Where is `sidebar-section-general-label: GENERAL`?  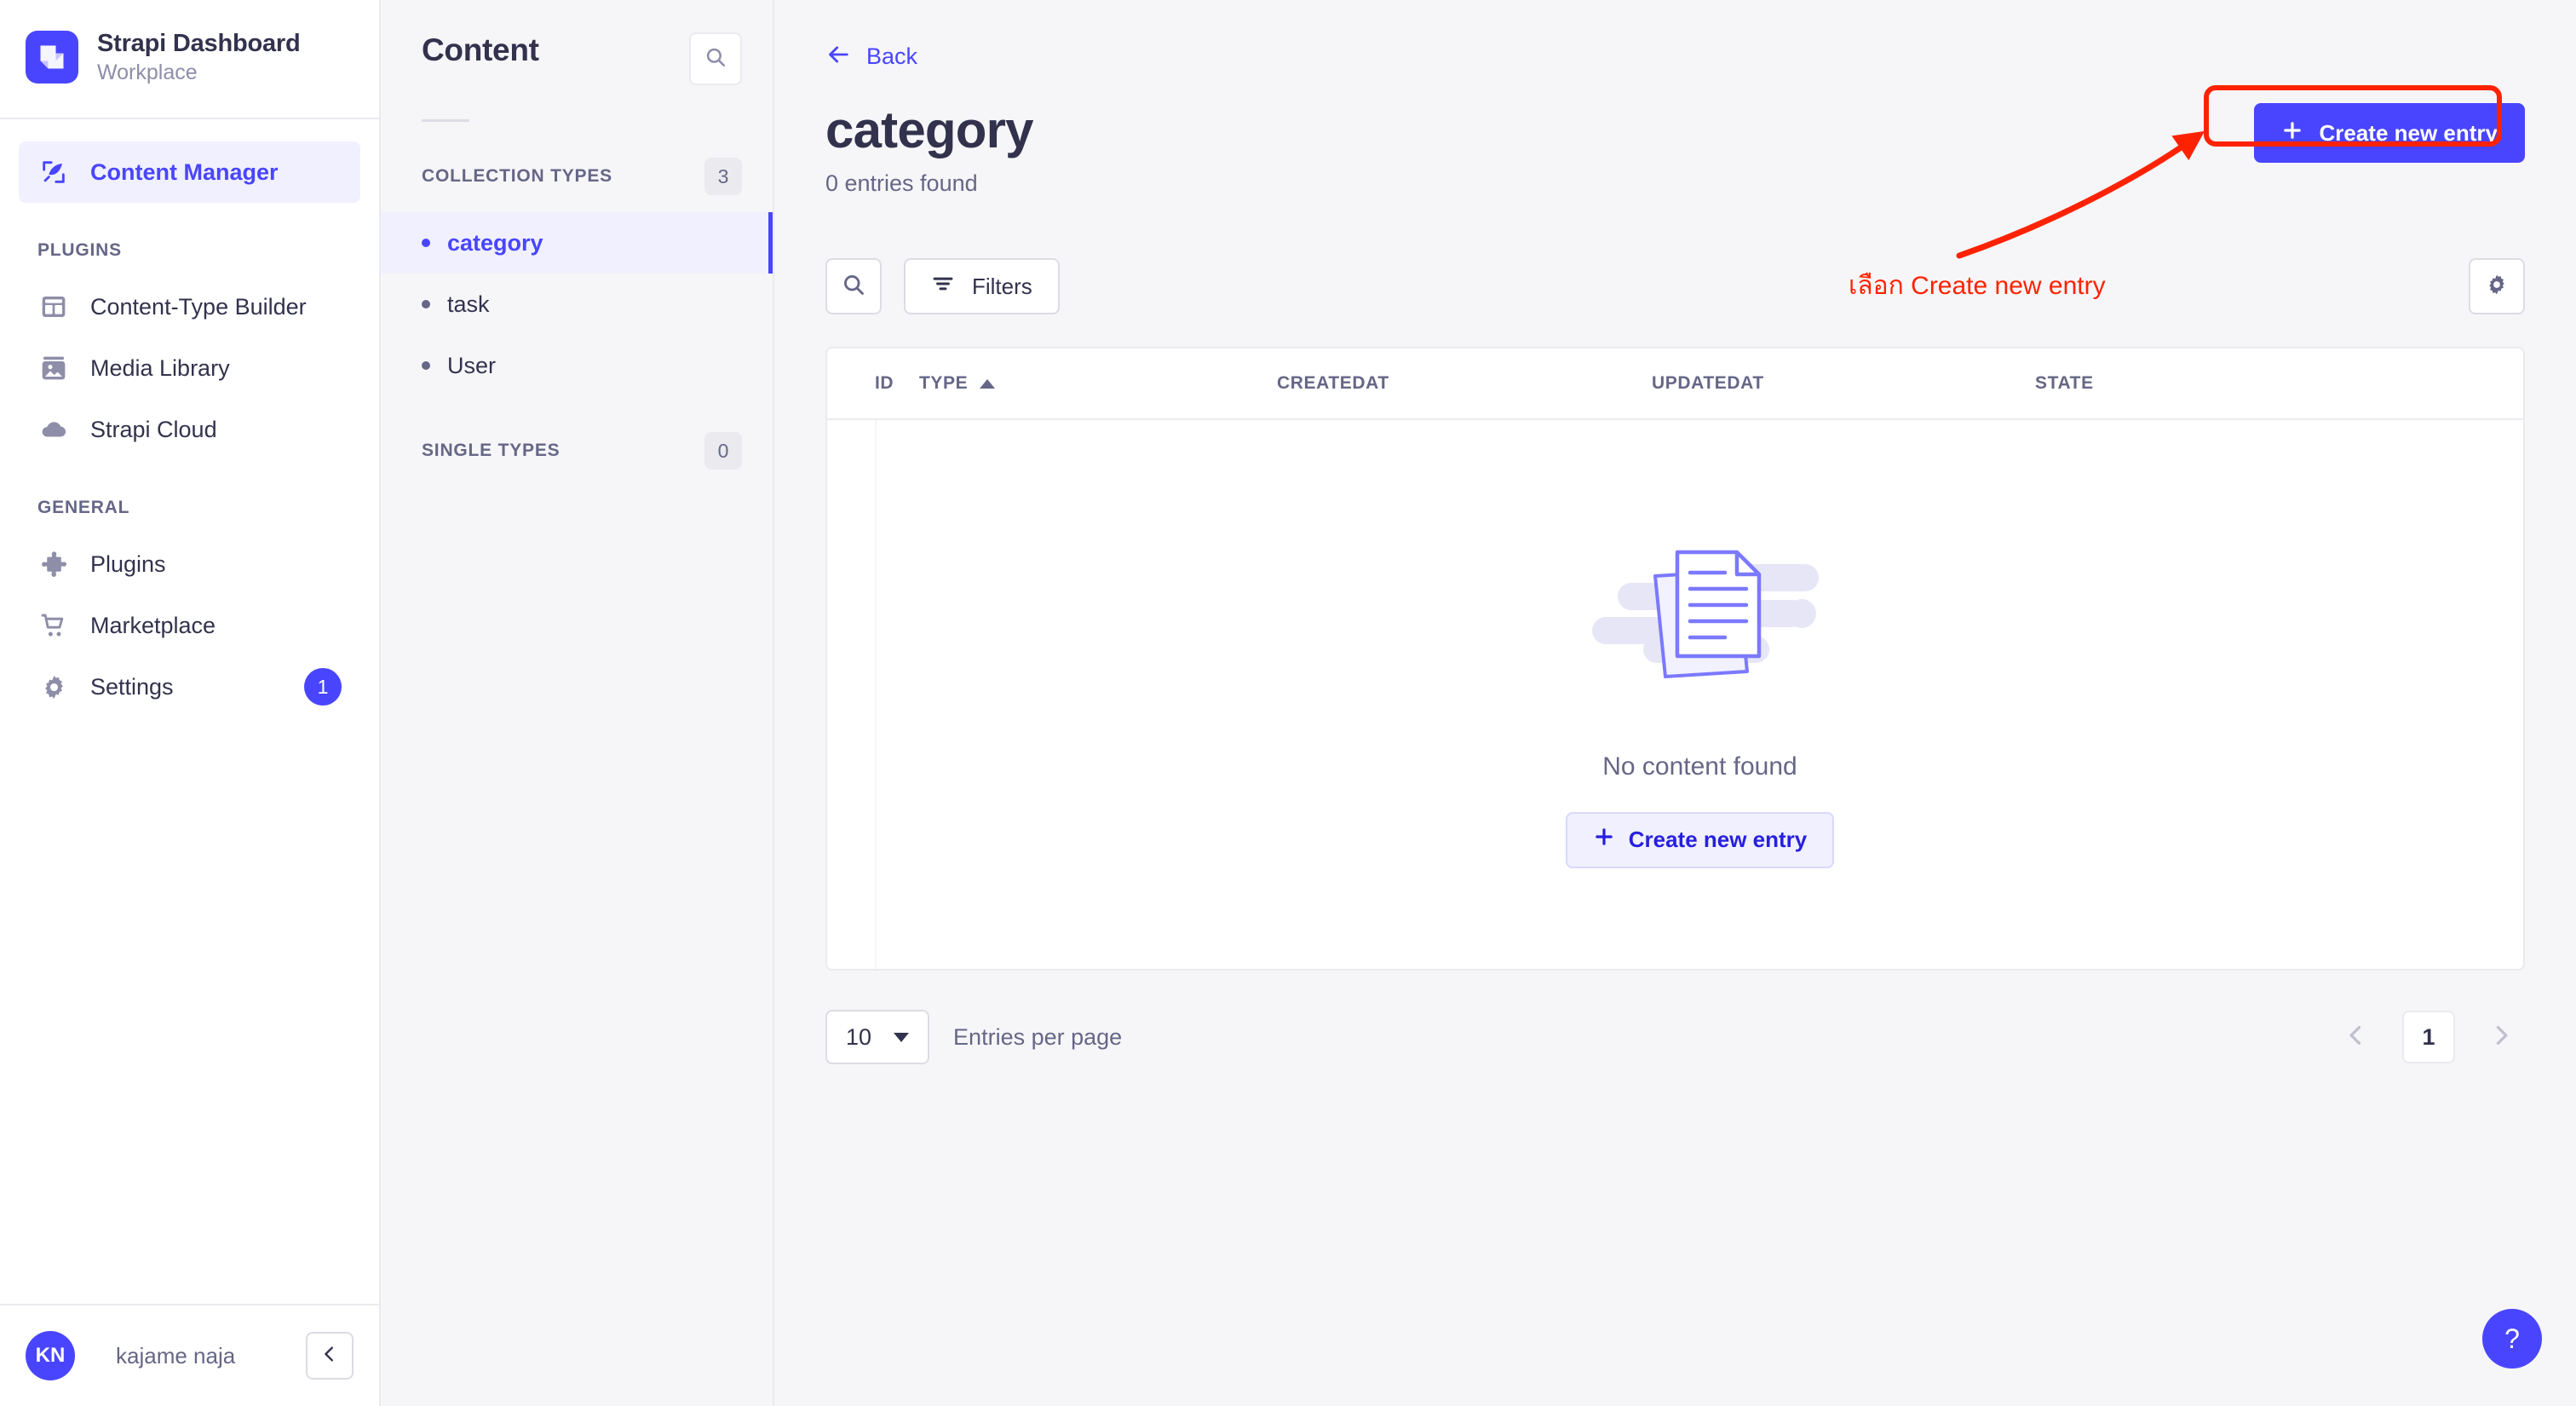 sidebar-section-general-label: GENERAL is located at coordinates (84, 507).